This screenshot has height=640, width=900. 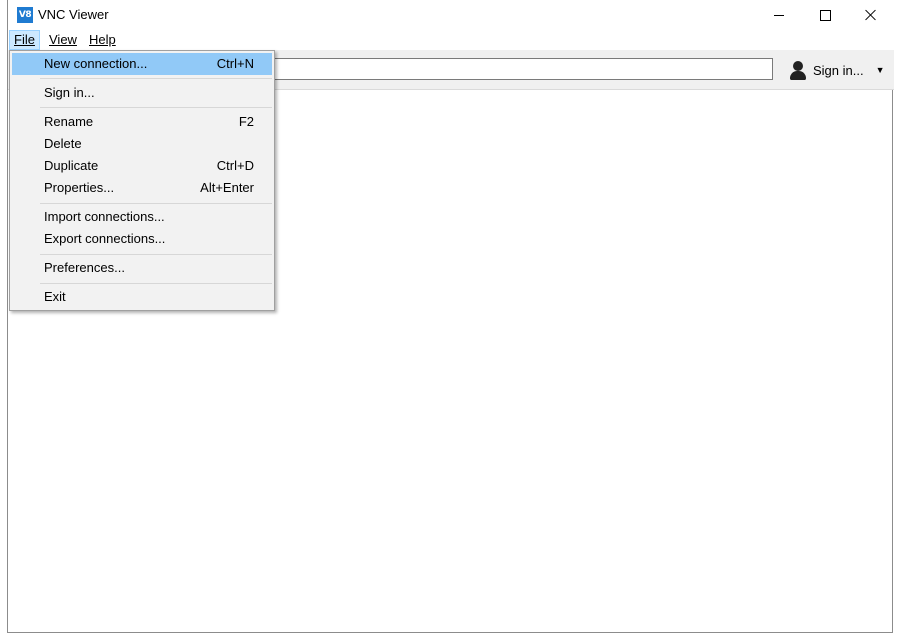 I want to click on chevron-down-icon: ▼, so click(x=880, y=70).